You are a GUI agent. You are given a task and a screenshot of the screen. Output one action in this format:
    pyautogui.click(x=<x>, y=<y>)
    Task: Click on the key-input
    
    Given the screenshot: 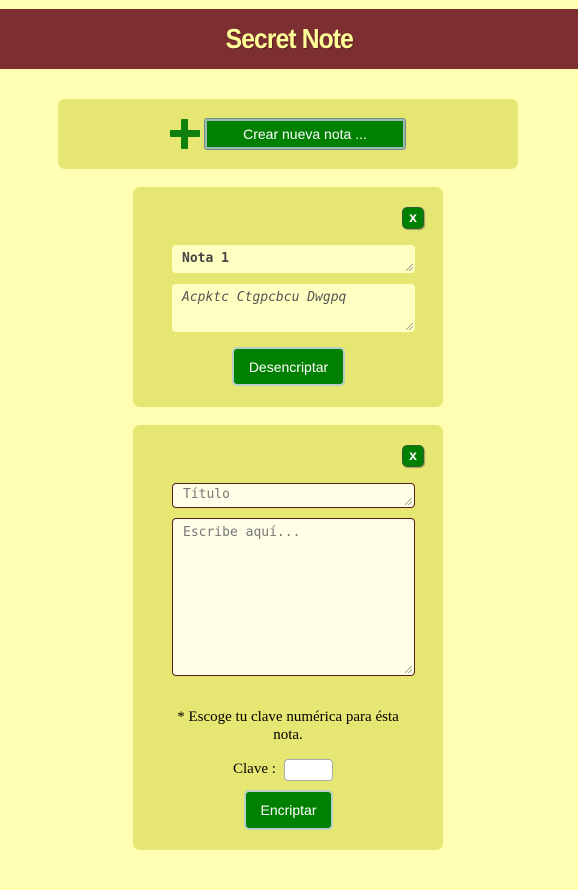 What is the action you would take?
    pyautogui.click(x=308, y=770)
    